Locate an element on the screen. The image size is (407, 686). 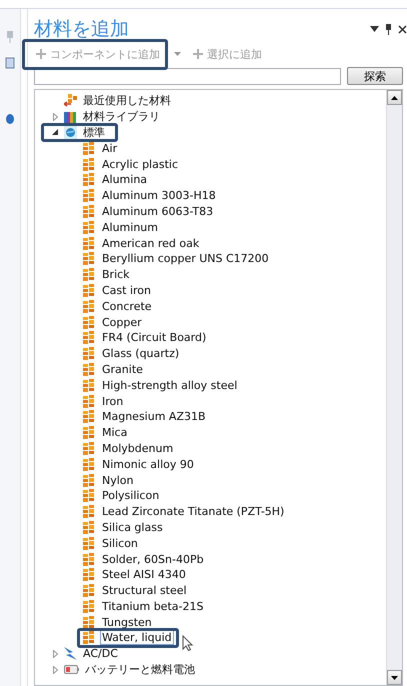
tree-item: バッテリーと燃料電池 is located at coordinates (140, 670).